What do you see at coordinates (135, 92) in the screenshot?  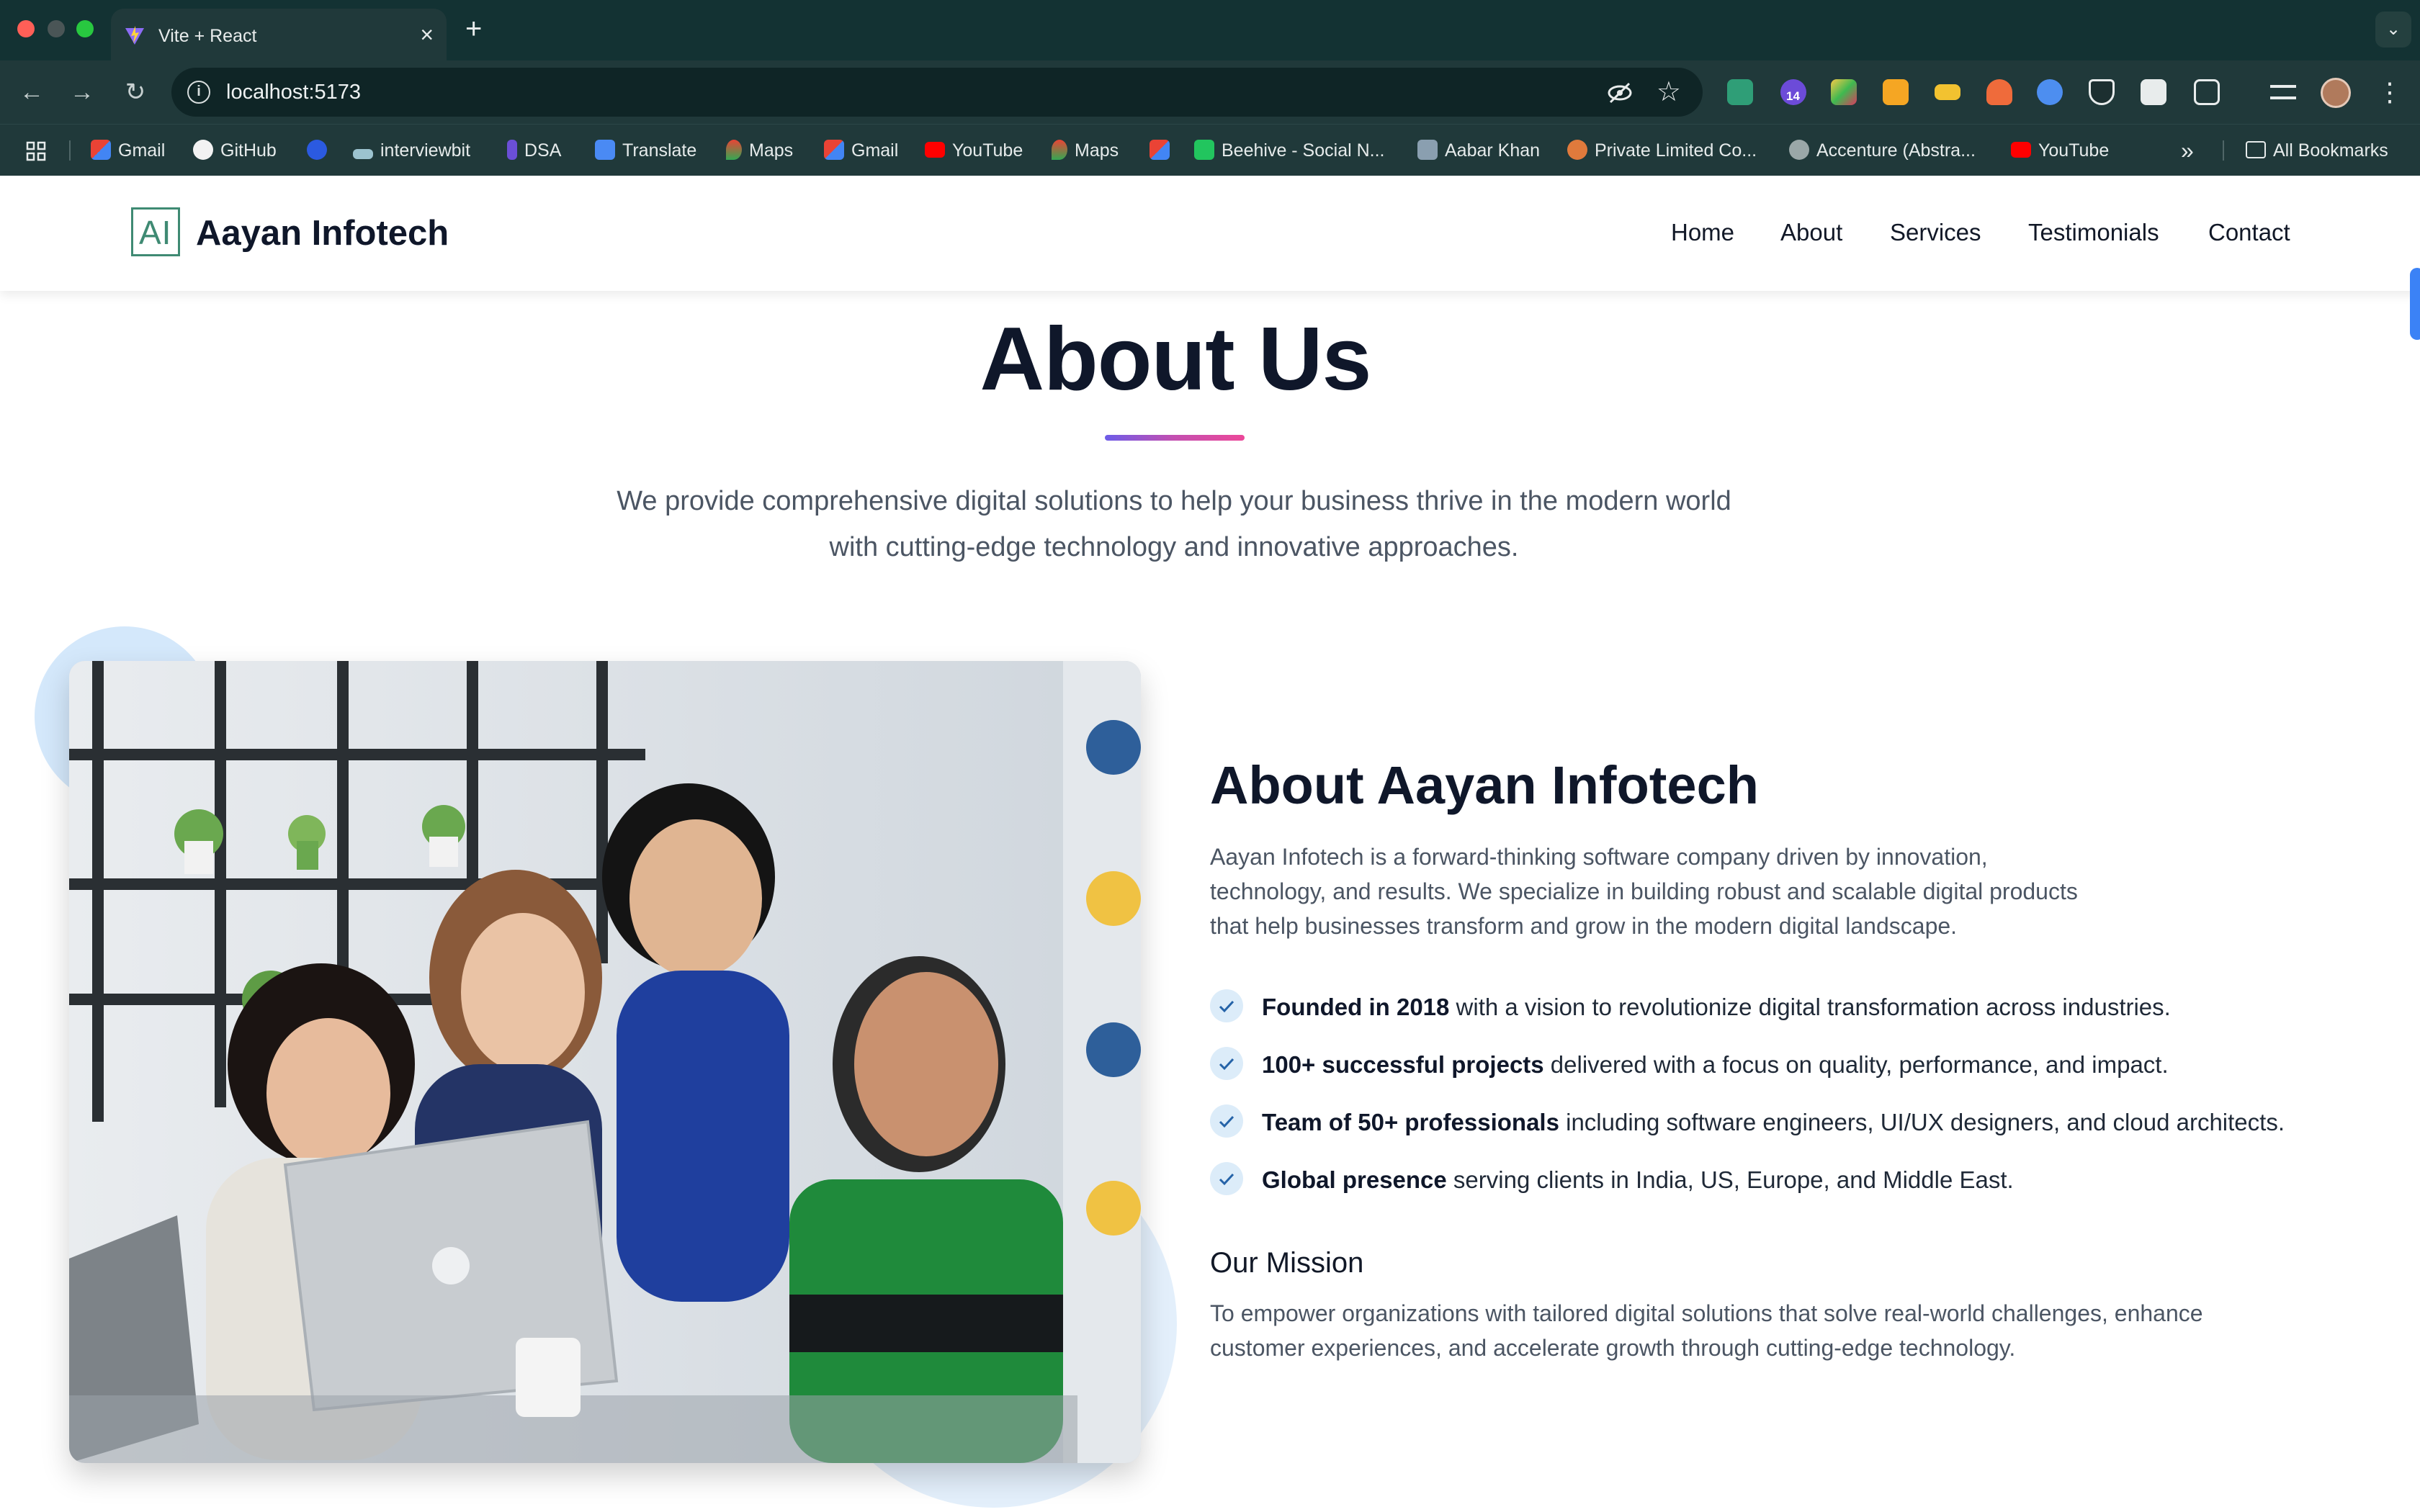 I see `reload-button: ↻` at bounding box center [135, 92].